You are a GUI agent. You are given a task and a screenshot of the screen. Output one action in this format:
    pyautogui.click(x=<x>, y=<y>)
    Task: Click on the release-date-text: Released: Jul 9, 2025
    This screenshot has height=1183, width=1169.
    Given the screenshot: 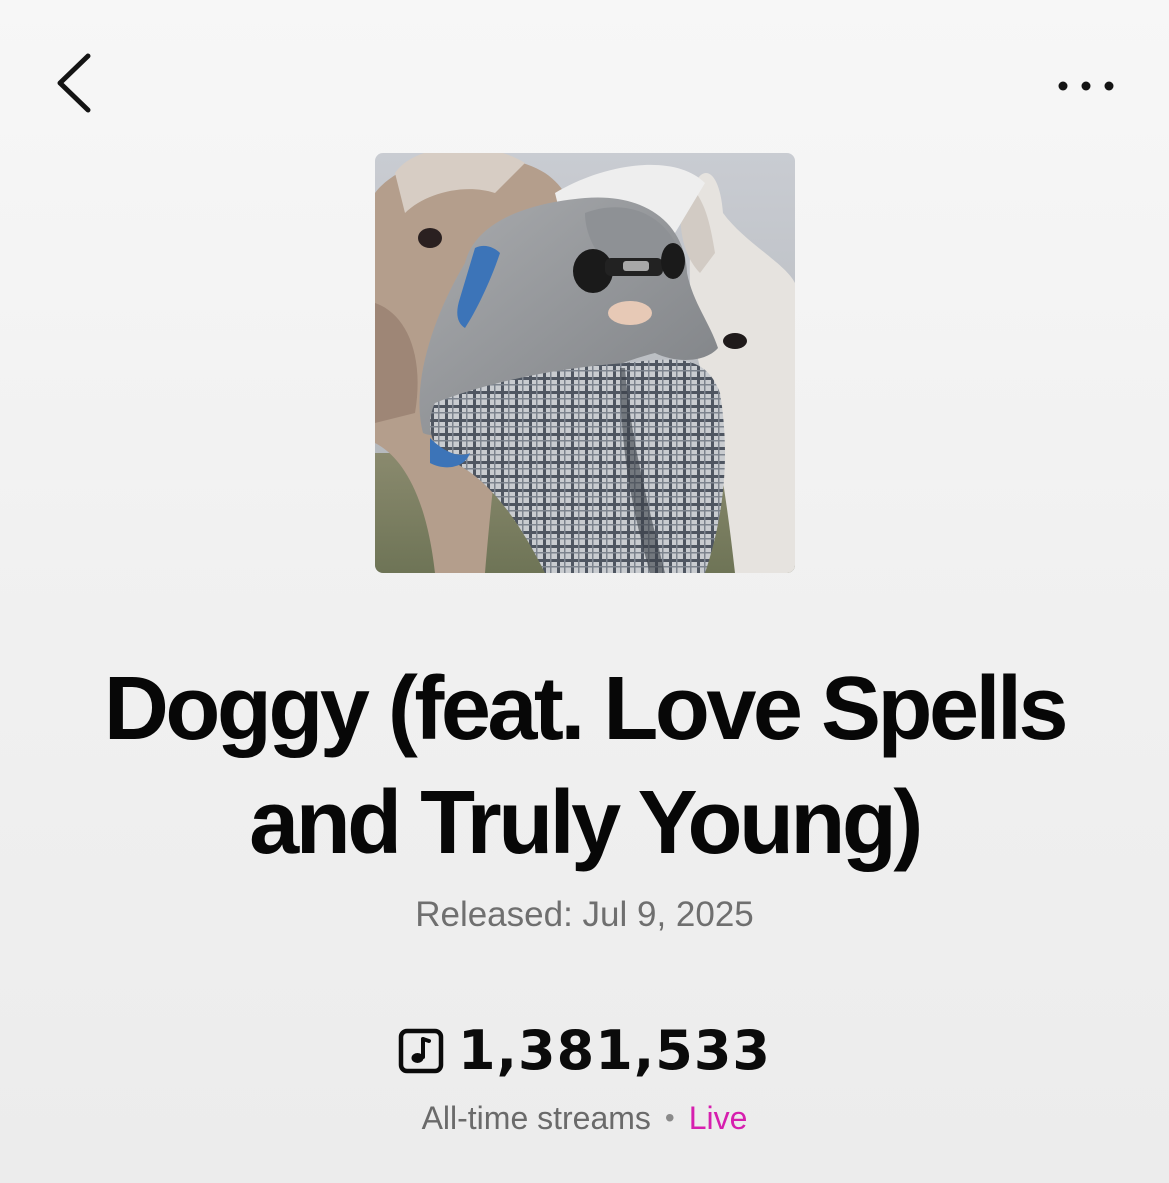 What is the action you would take?
    pyautogui.click(x=584, y=914)
    